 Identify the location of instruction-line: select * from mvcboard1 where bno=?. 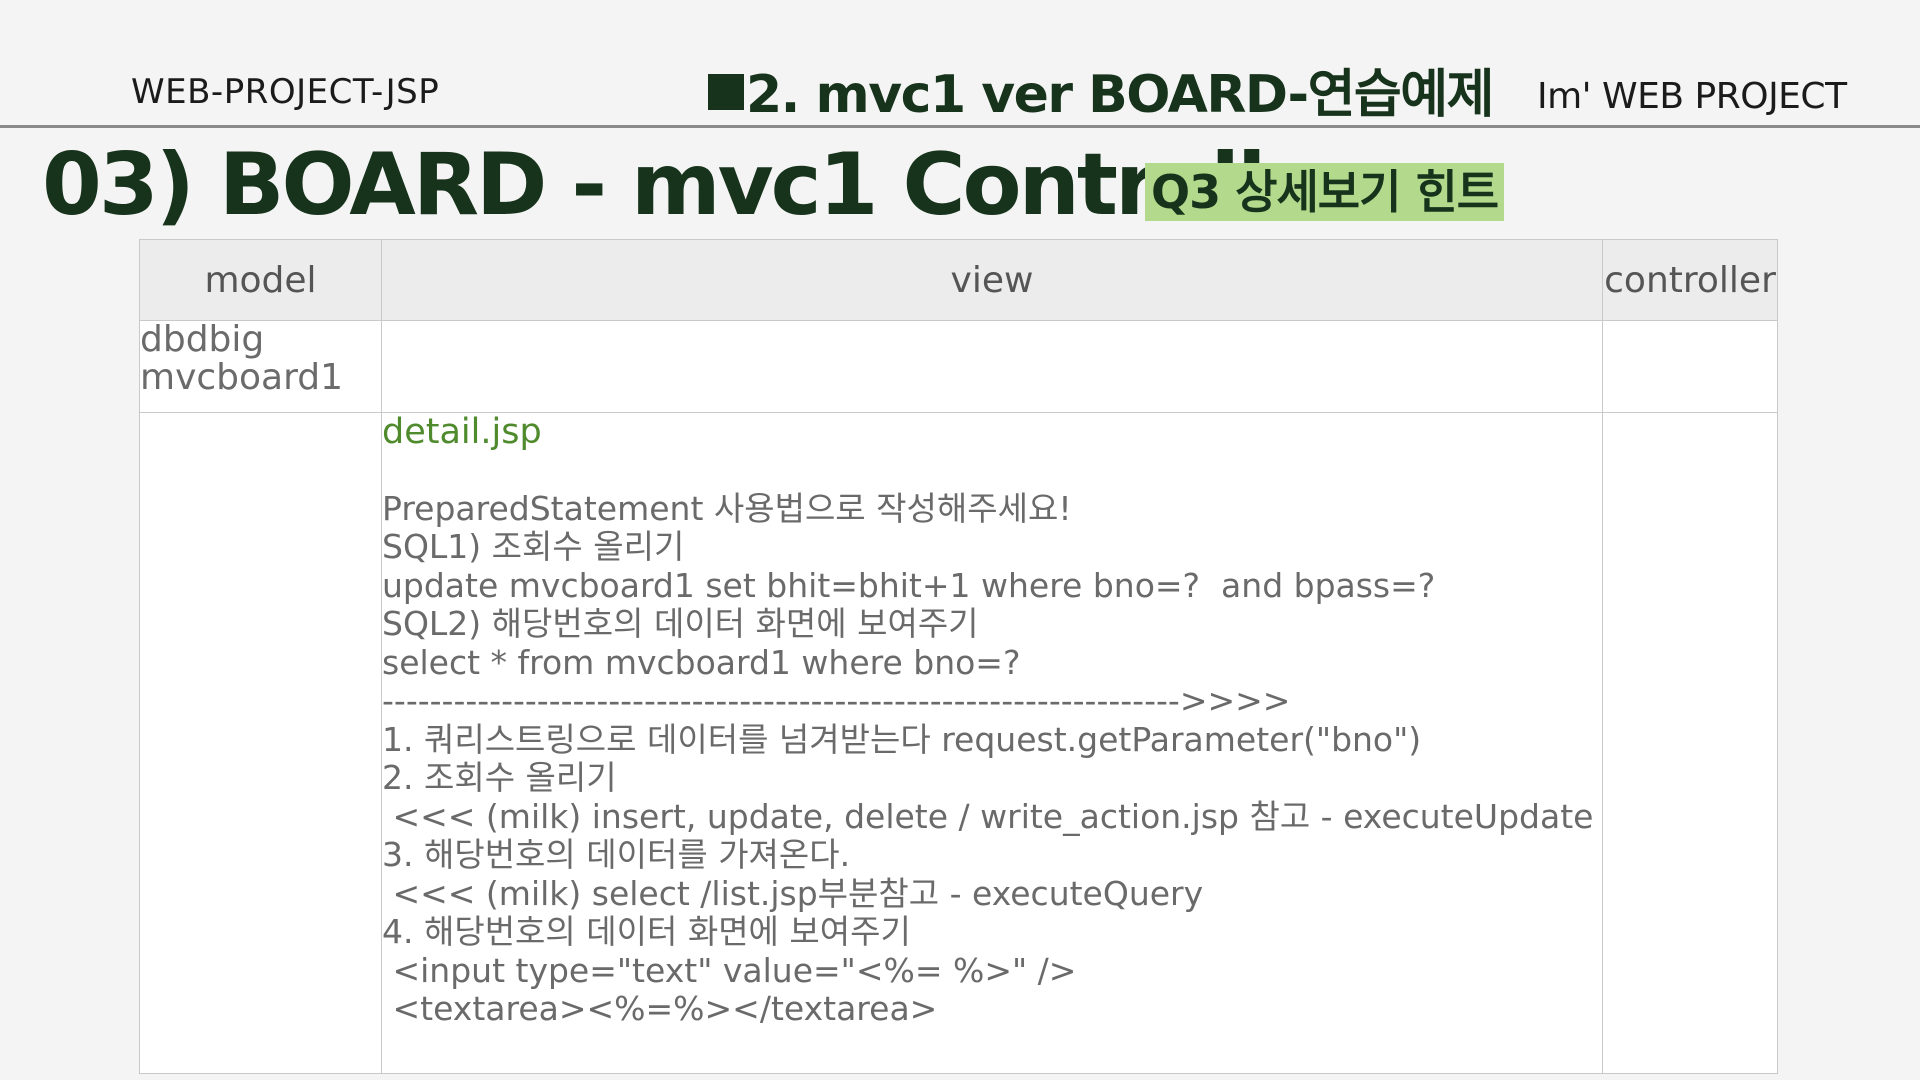
(701, 662).